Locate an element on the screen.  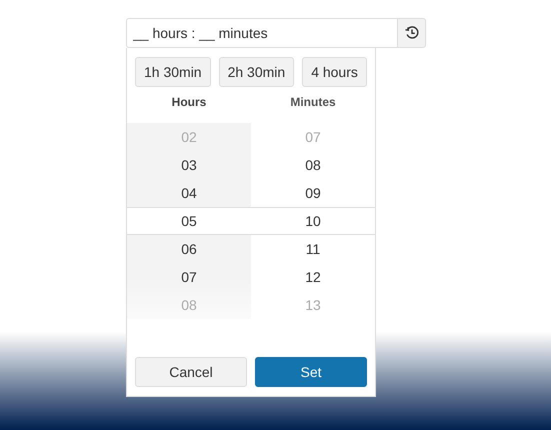
history-icon is located at coordinates (412, 33).